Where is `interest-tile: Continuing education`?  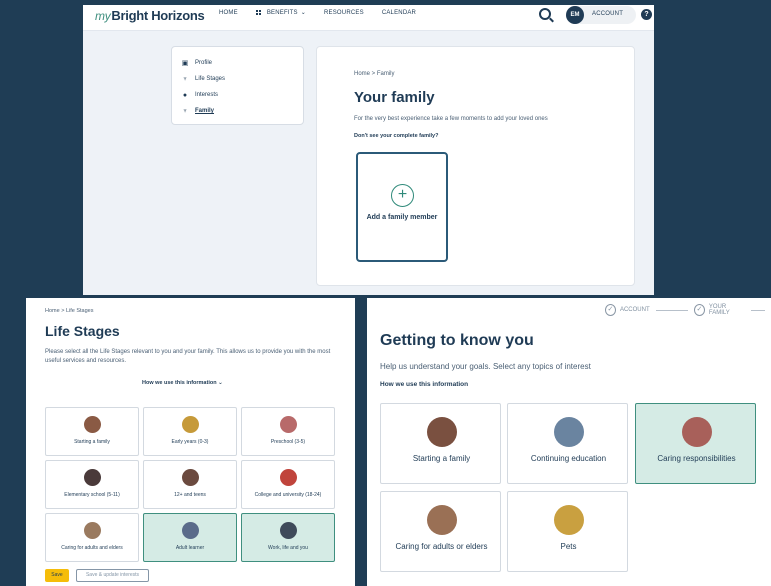 interest-tile: Continuing education is located at coordinates (567, 443).